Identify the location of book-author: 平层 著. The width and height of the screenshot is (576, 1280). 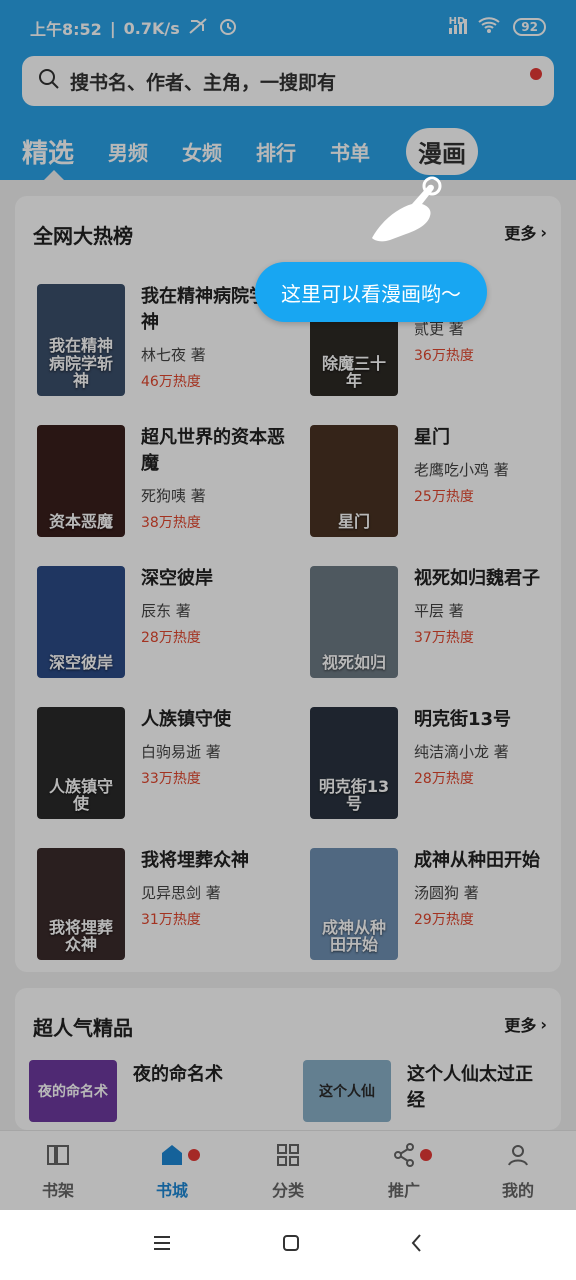
(439, 611).